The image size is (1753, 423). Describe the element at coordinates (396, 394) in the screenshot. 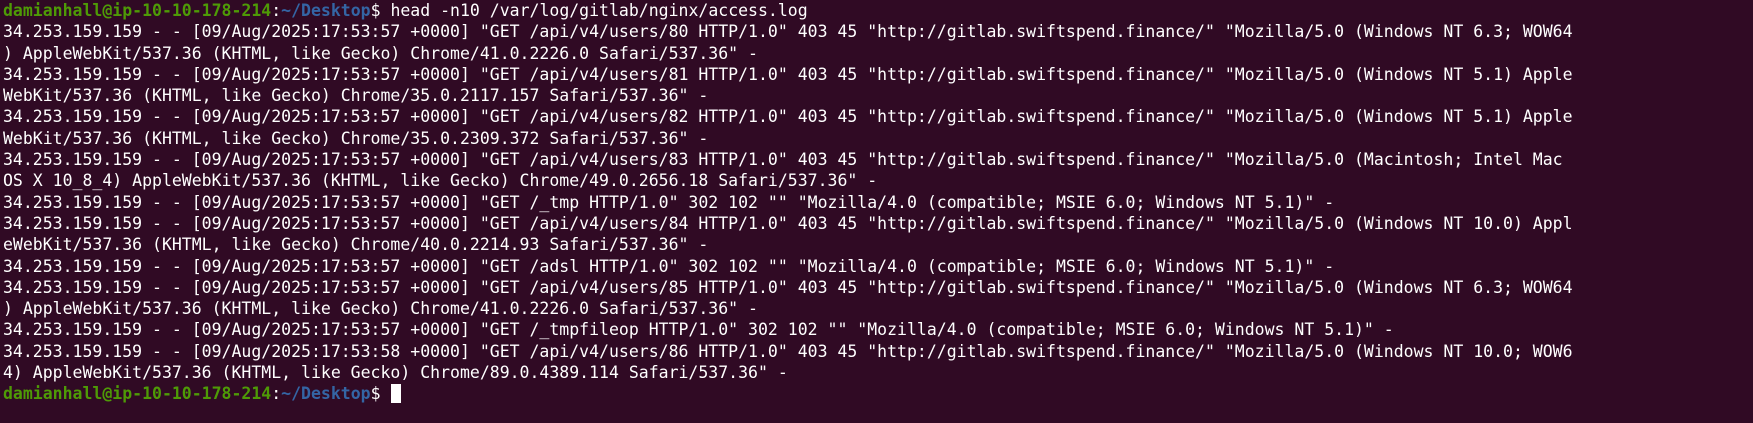

I see `text-cursor` at that location.